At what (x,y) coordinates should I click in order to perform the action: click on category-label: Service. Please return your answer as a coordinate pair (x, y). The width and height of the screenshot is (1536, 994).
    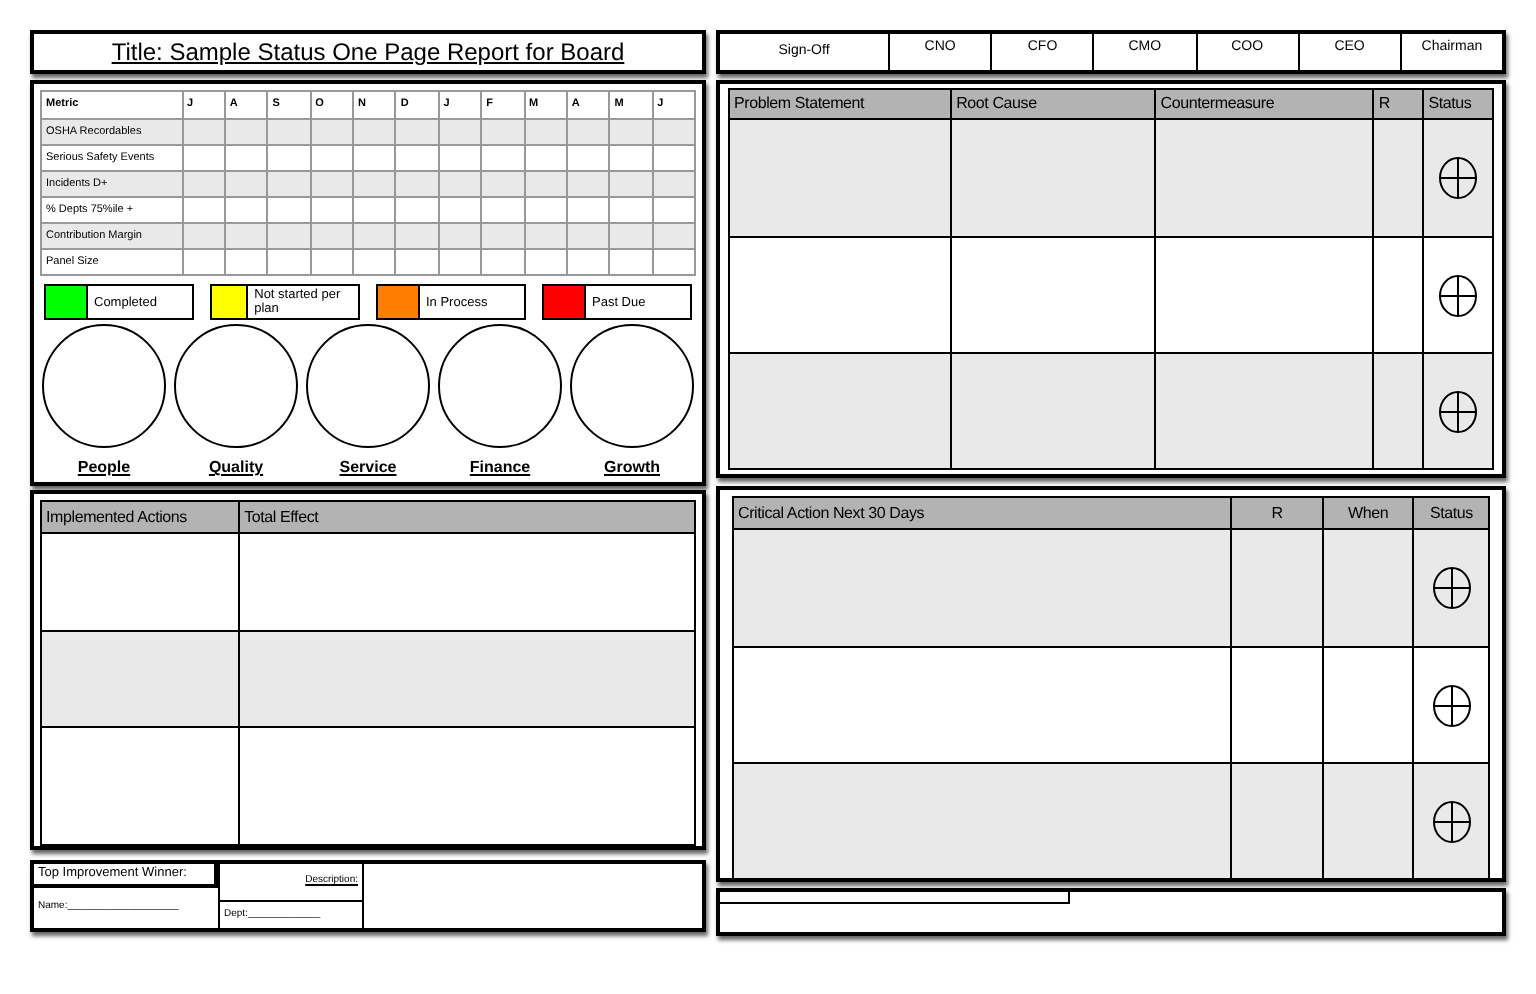
    Looking at the image, I should click on (368, 468).